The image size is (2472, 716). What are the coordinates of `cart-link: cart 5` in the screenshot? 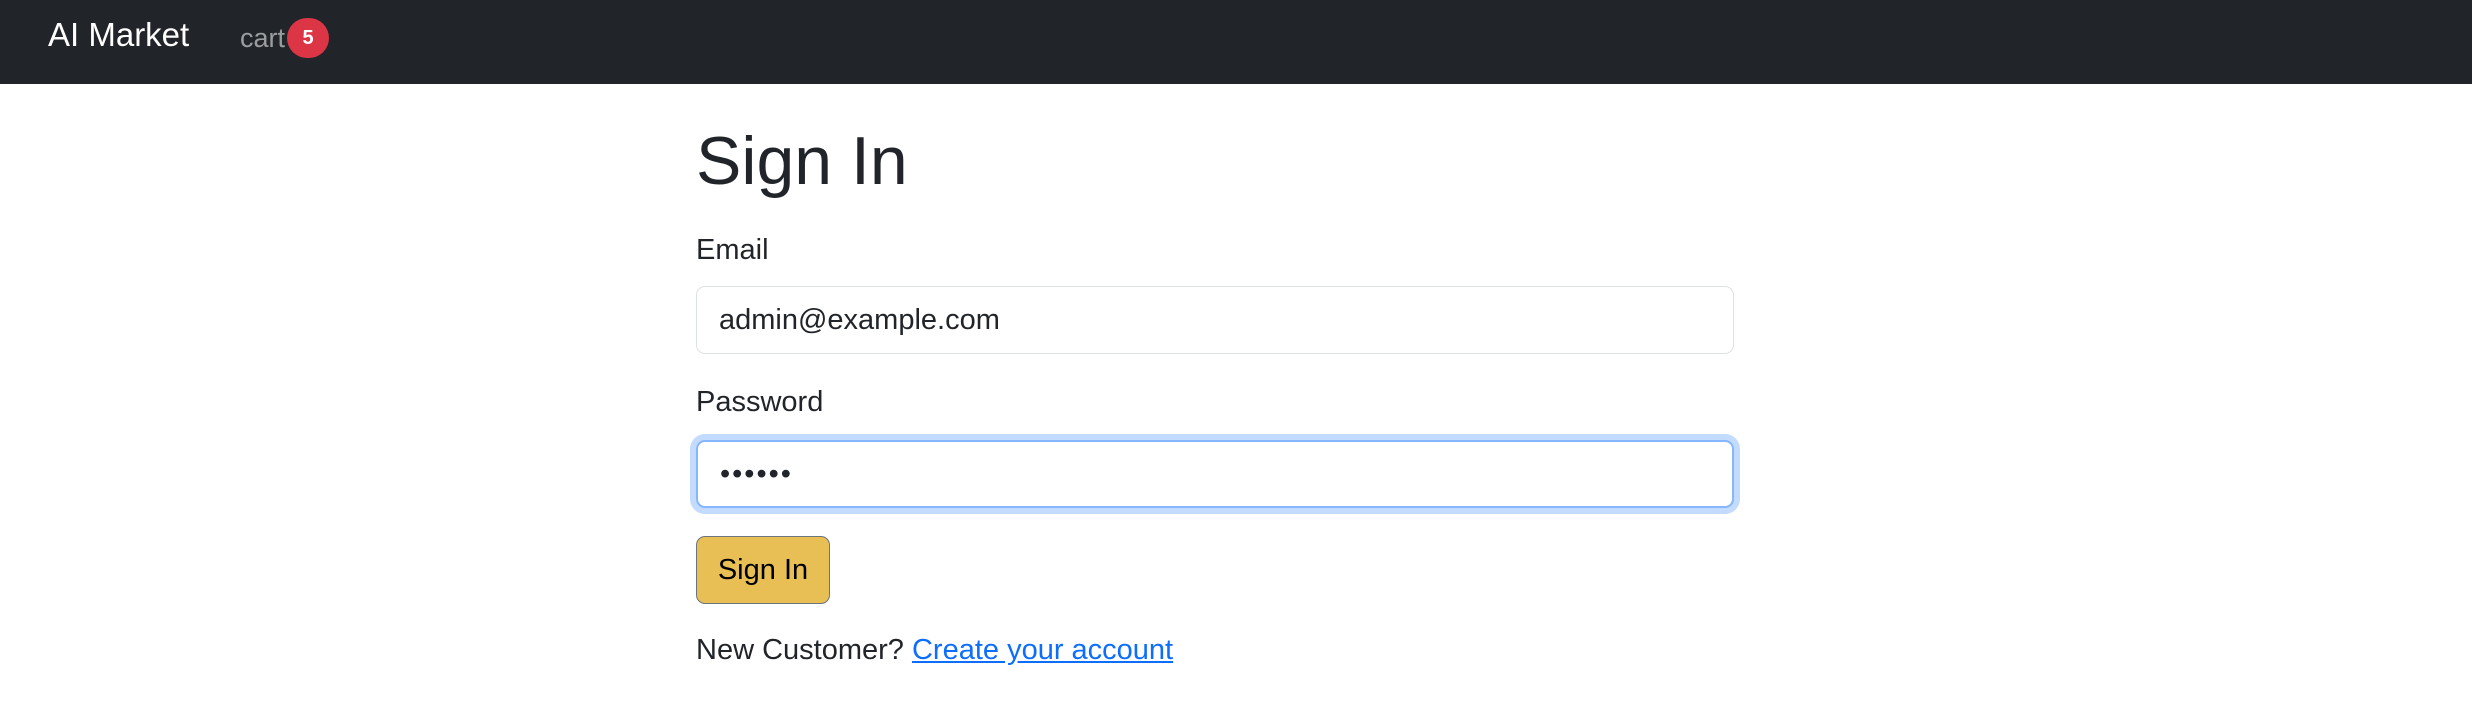 It's located at (285, 38).